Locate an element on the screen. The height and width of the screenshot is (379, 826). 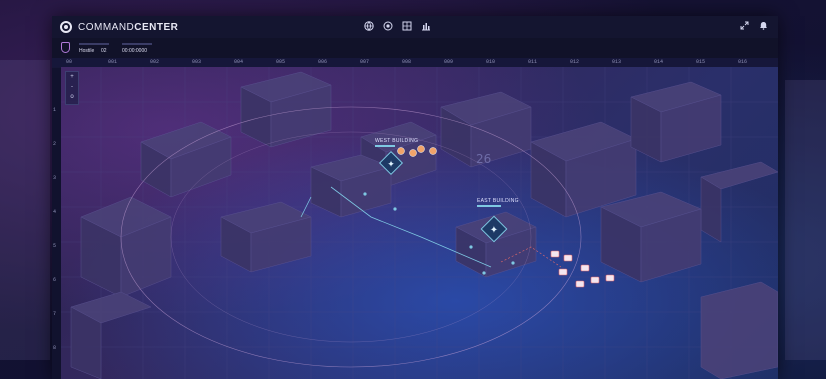
globe-icon is located at coordinates (369, 26).